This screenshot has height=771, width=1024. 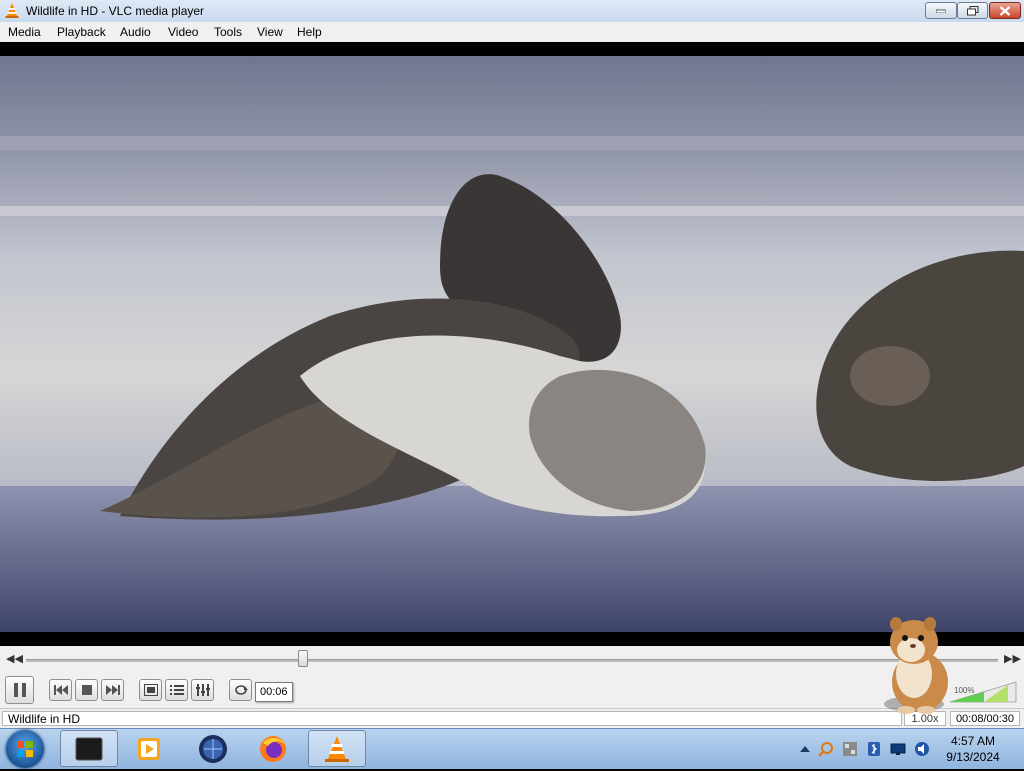 I want to click on title-bar: Wildlife in HD - VLC media player, so click(x=512, y=11).